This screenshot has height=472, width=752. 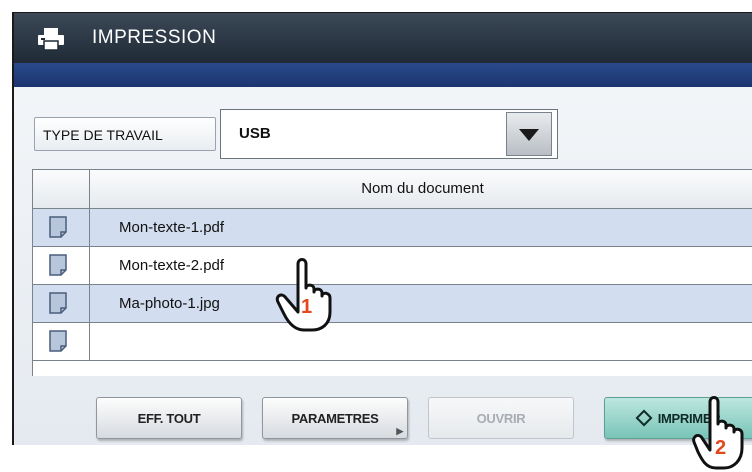 What do you see at coordinates (721, 448) in the screenshot?
I see `step-2-marker: 2` at bounding box center [721, 448].